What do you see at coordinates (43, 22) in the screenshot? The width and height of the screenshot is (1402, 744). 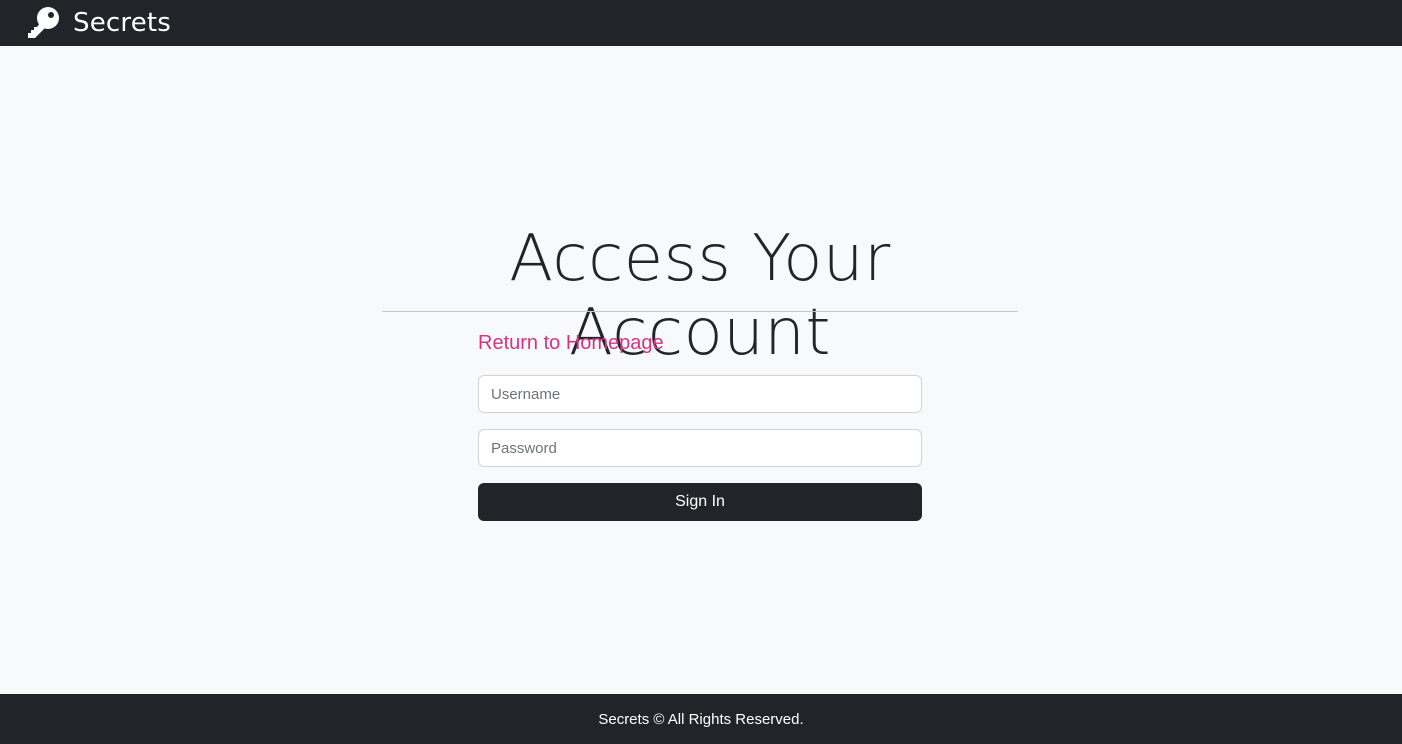 I see `key-icon` at bounding box center [43, 22].